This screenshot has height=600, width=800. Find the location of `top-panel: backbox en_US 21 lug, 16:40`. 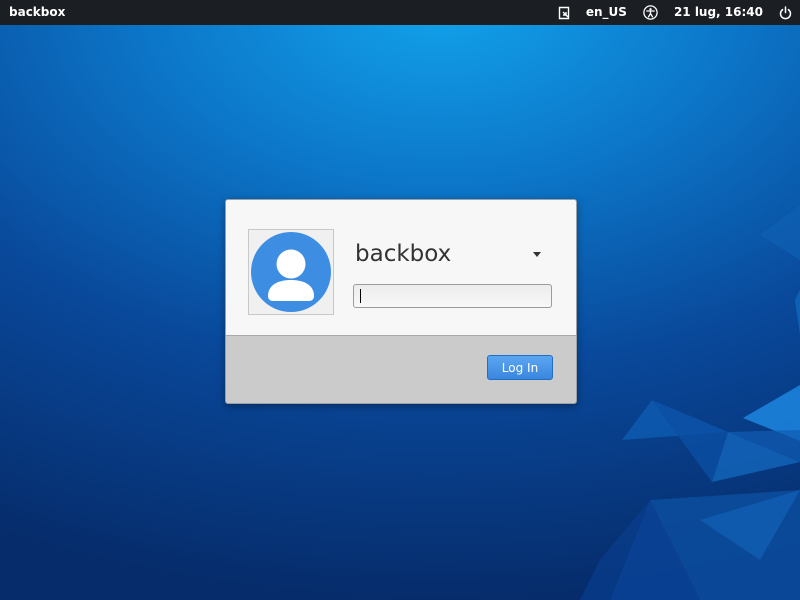

top-panel: backbox en_US 21 lug, 16:40 is located at coordinates (400, 12).